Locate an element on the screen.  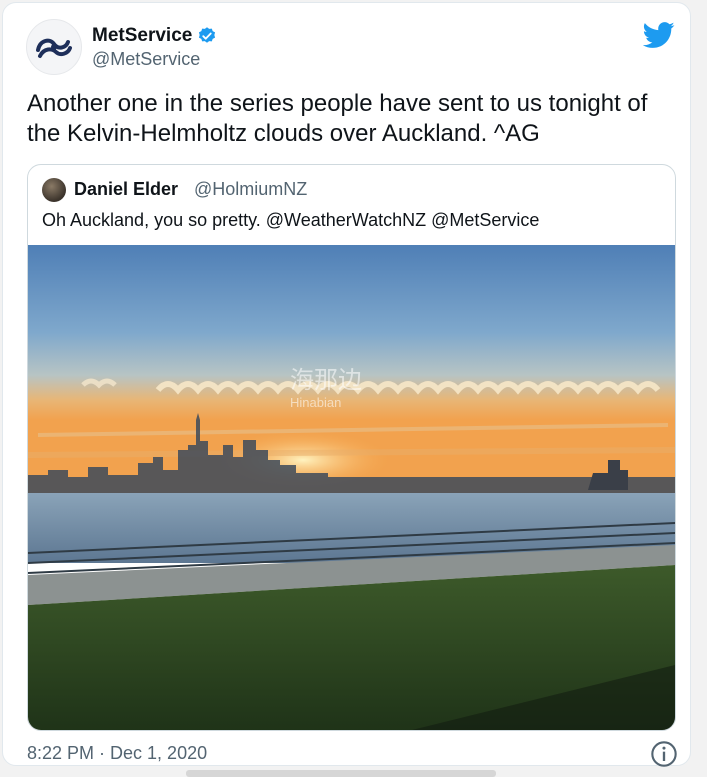
twitter-bird-icon is located at coordinates (659, 35).